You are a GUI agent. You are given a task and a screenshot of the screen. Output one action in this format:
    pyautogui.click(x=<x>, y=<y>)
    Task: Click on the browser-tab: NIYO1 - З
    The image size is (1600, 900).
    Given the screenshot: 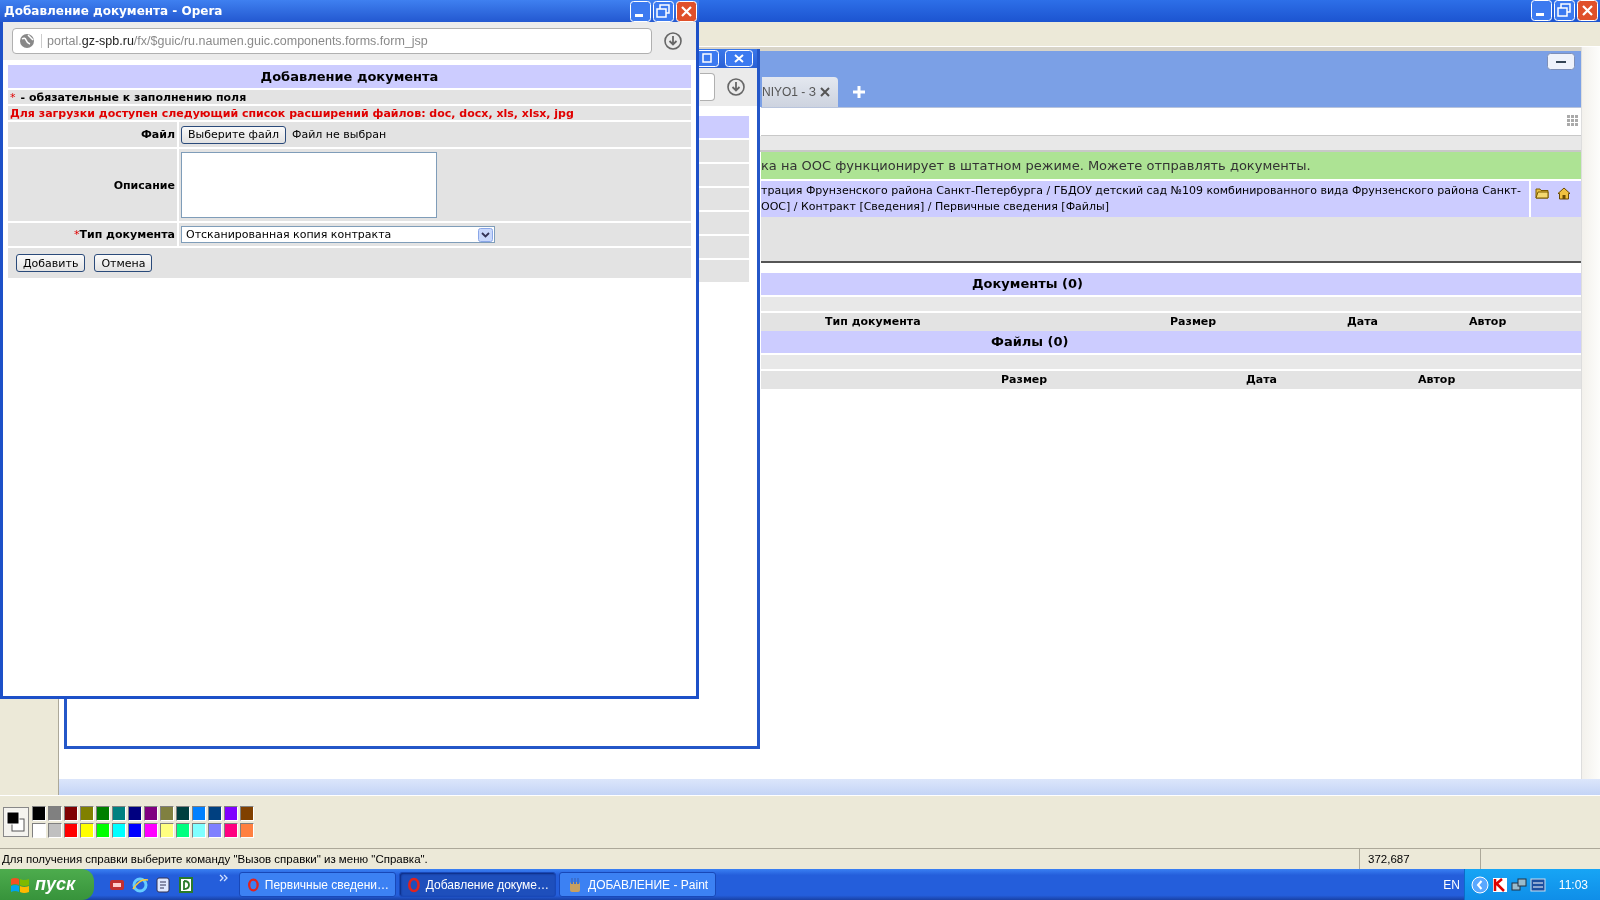 What is the action you would take?
    pyautogui.click(x=800, y=91)
    